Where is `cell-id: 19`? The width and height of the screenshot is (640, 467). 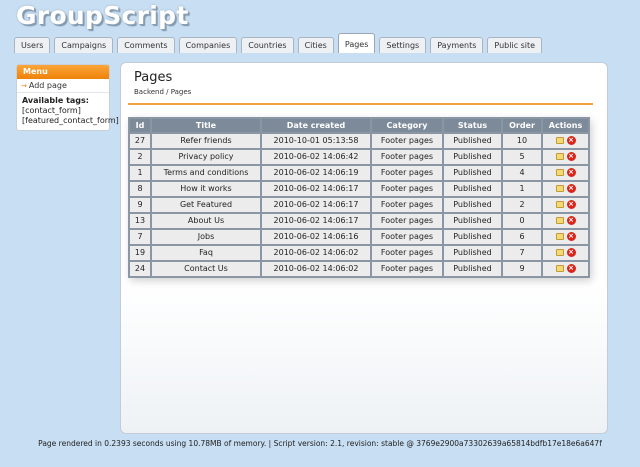 cell-id: 19 is located at coordinates (140, 253).